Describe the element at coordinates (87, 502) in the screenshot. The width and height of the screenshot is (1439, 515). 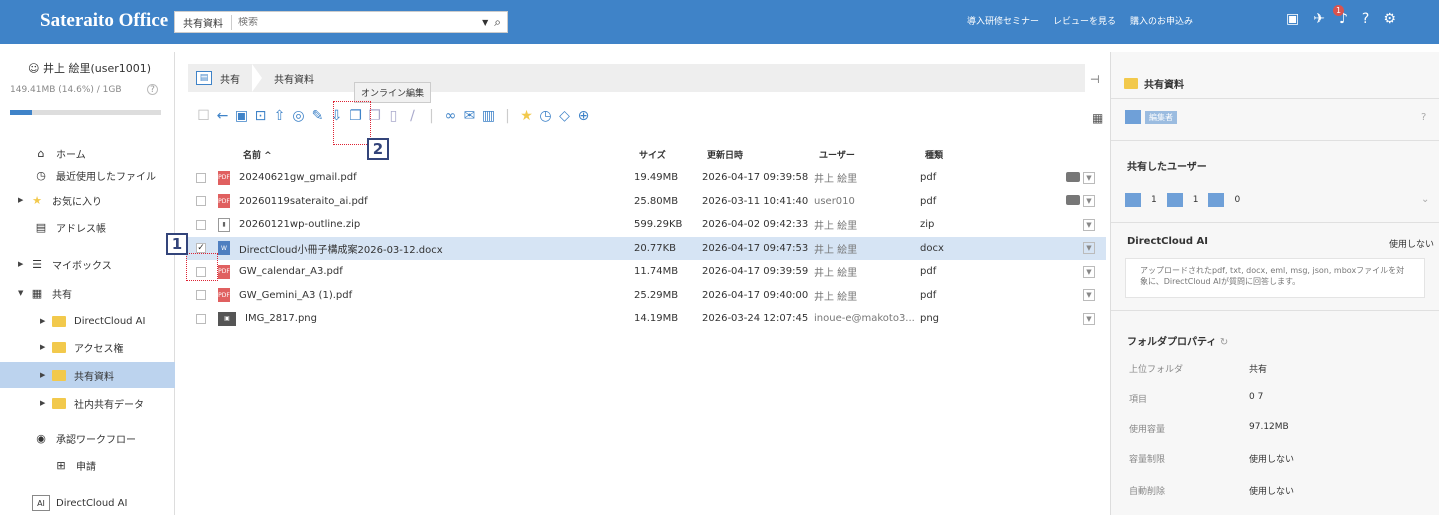
I see `sidebar-item-directcloud-ai: AI DirectCloud AI` at that location.